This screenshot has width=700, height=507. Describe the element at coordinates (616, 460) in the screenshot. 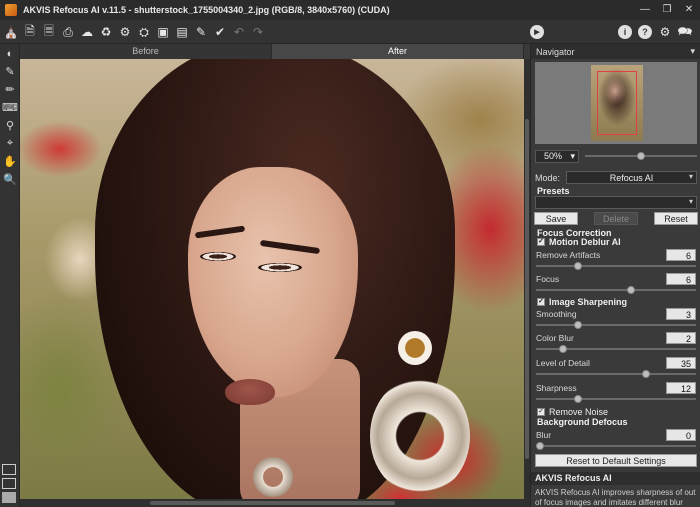

I see `reset-defaults-button: Reset to Default Settings` at that location.